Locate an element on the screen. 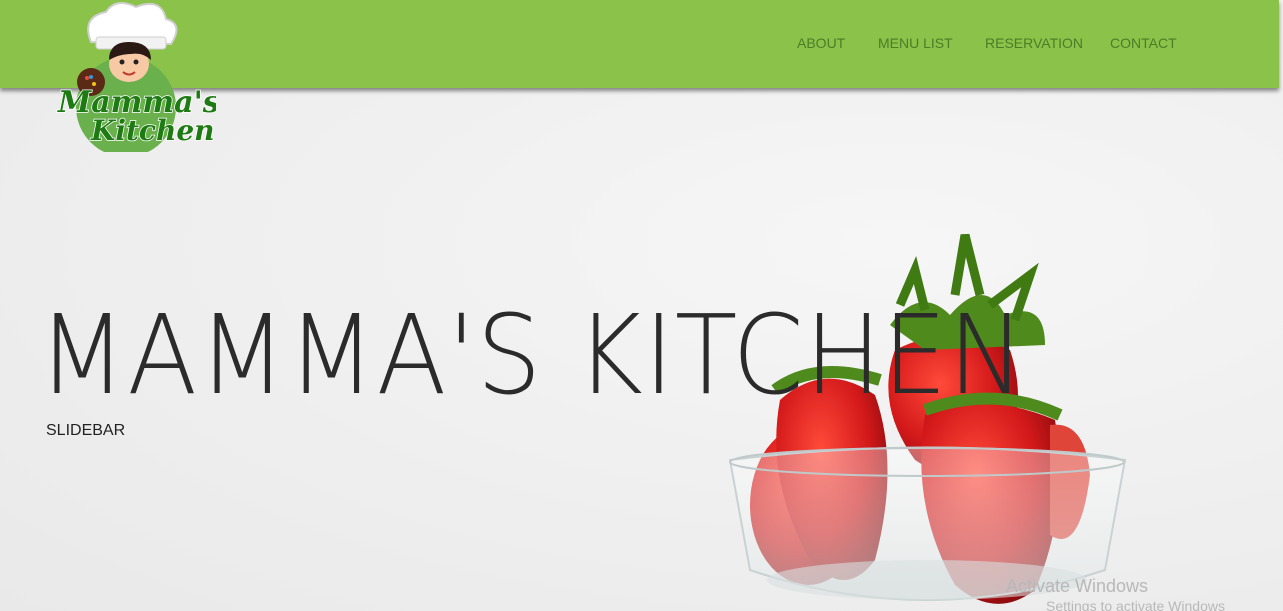  nav-about-link: ABOUT is located at coordinates (821, 43).